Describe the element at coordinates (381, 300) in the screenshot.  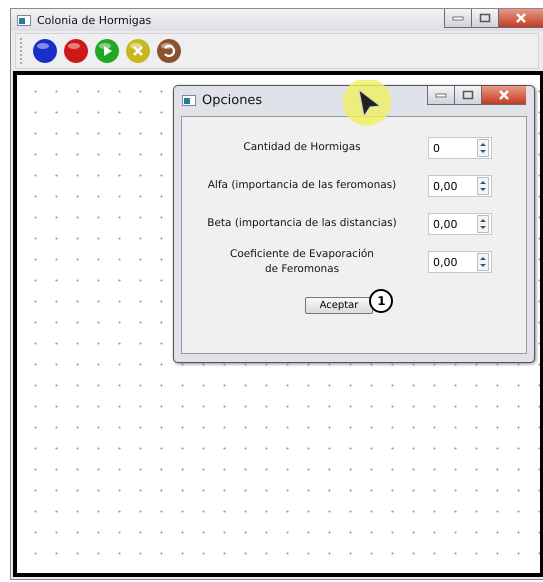
I see `callout-number: 1` at that location.